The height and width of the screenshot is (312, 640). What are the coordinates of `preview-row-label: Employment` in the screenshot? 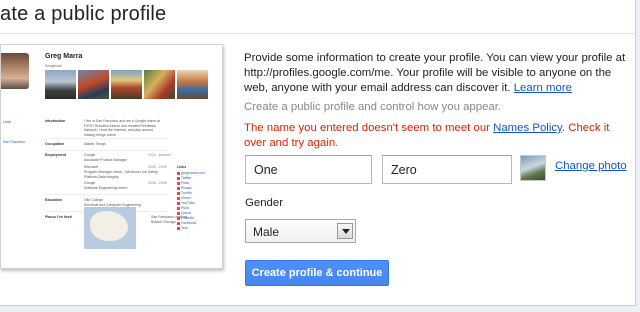 It's located at (56, 155).